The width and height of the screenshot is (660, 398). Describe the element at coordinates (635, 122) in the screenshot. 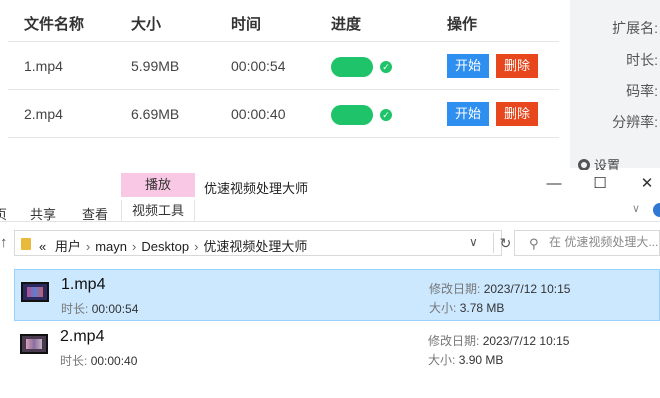

I see `resolution-label: 分辨率:` at that location.